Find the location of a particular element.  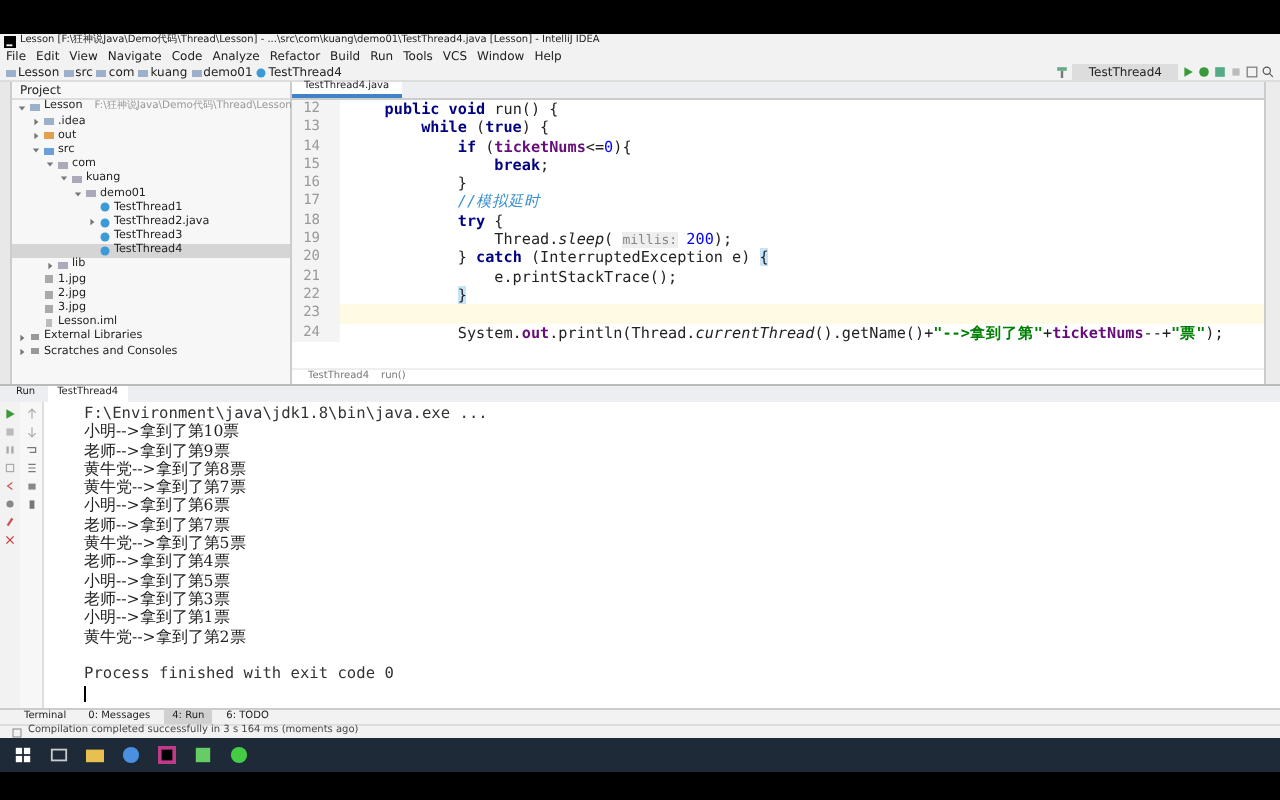

package-icon is located at coordinates (63, 265).